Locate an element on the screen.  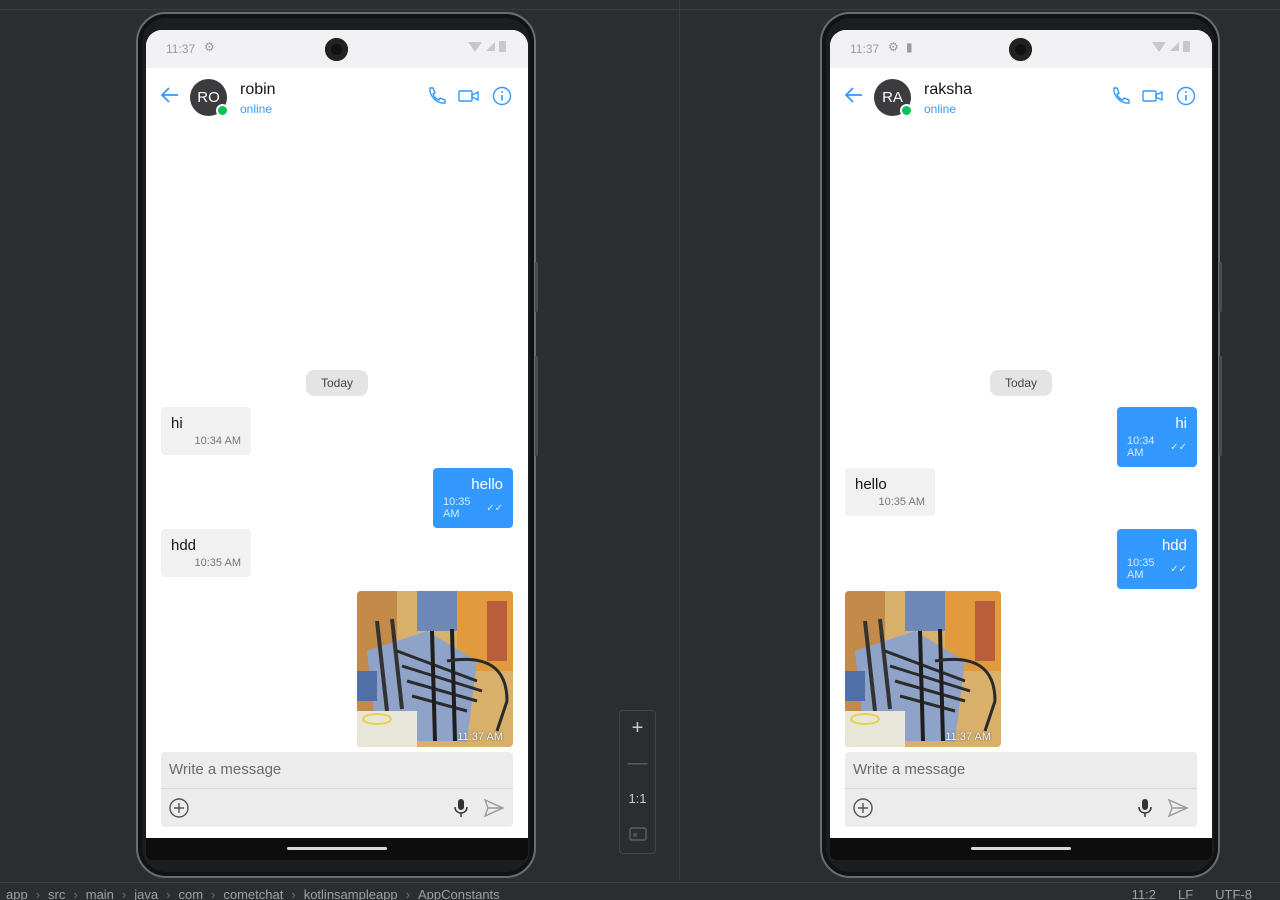
image-message-outgoing: 11:37 AM is located at coordinates (435, 669).